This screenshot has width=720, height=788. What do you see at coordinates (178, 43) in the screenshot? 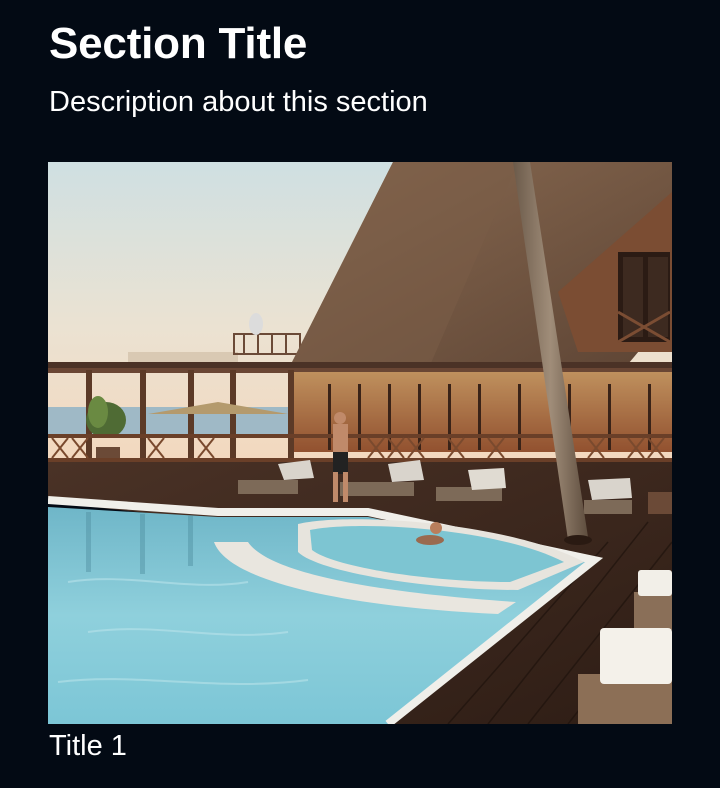
I see `section-title: Section Title` at bounding box center [178, 43].